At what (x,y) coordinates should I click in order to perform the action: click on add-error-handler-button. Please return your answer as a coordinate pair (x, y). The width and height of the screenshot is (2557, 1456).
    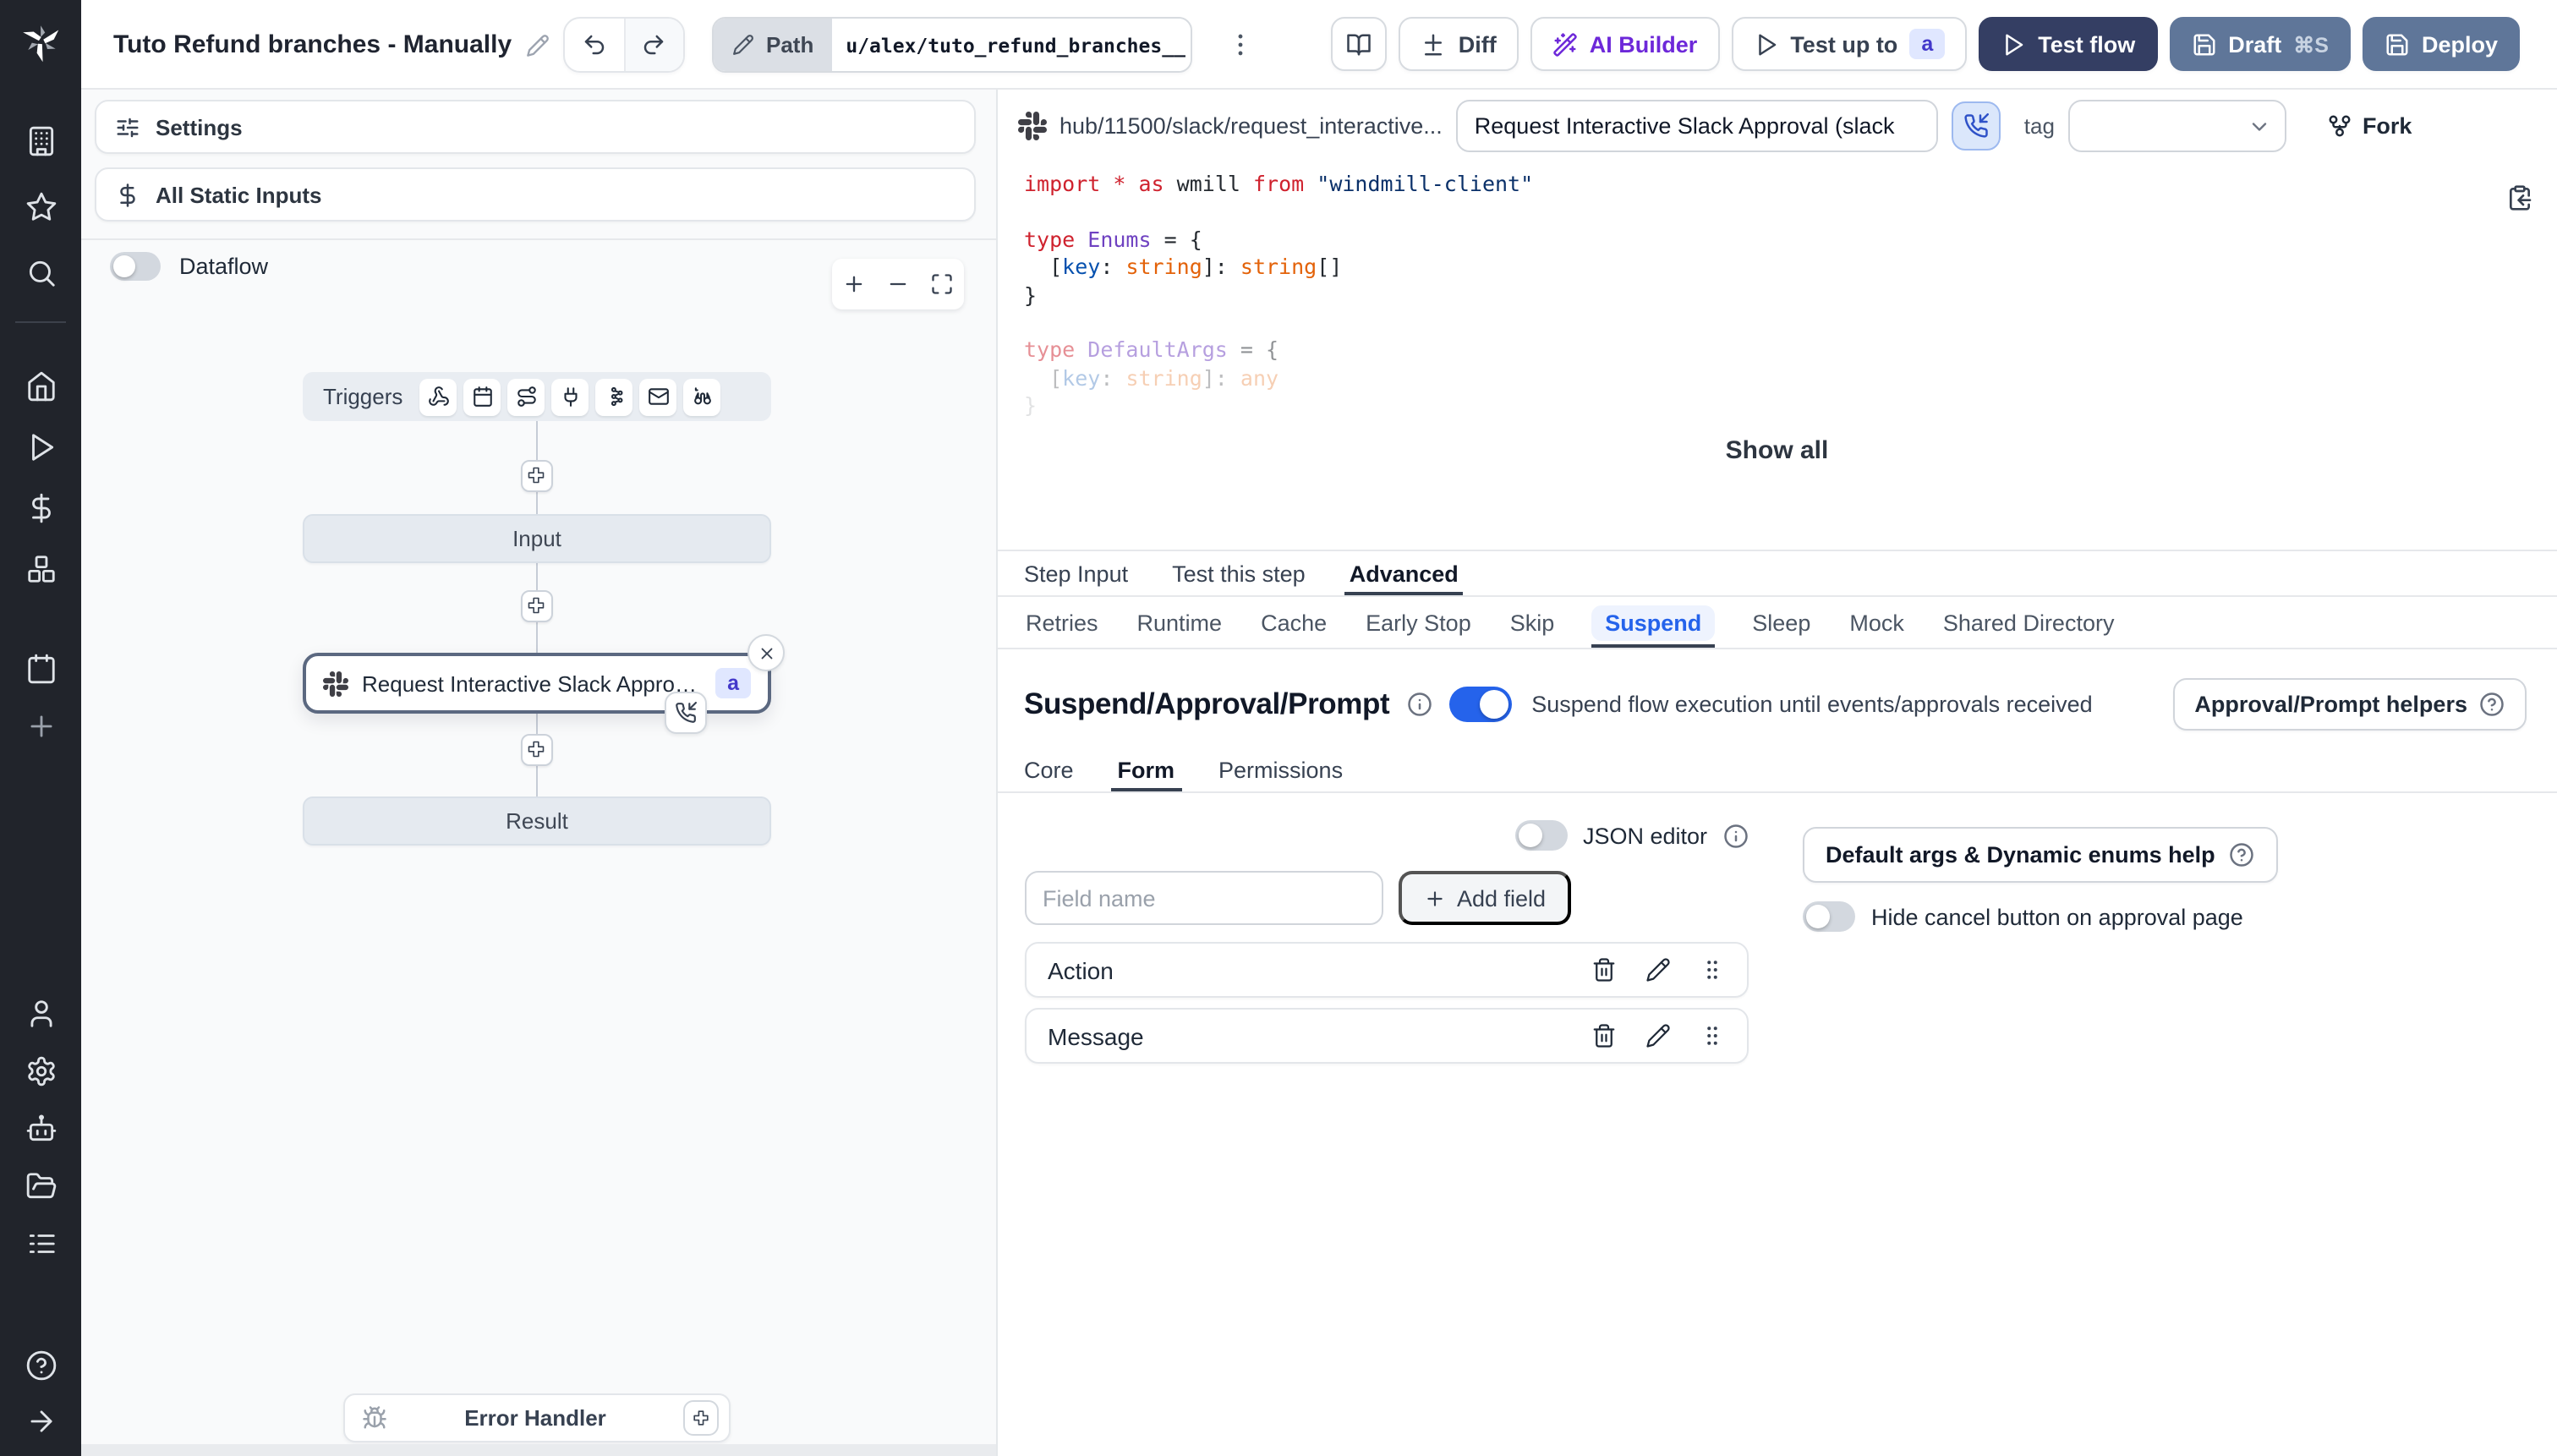
    Looking at the image, I should click on (701, 1418).